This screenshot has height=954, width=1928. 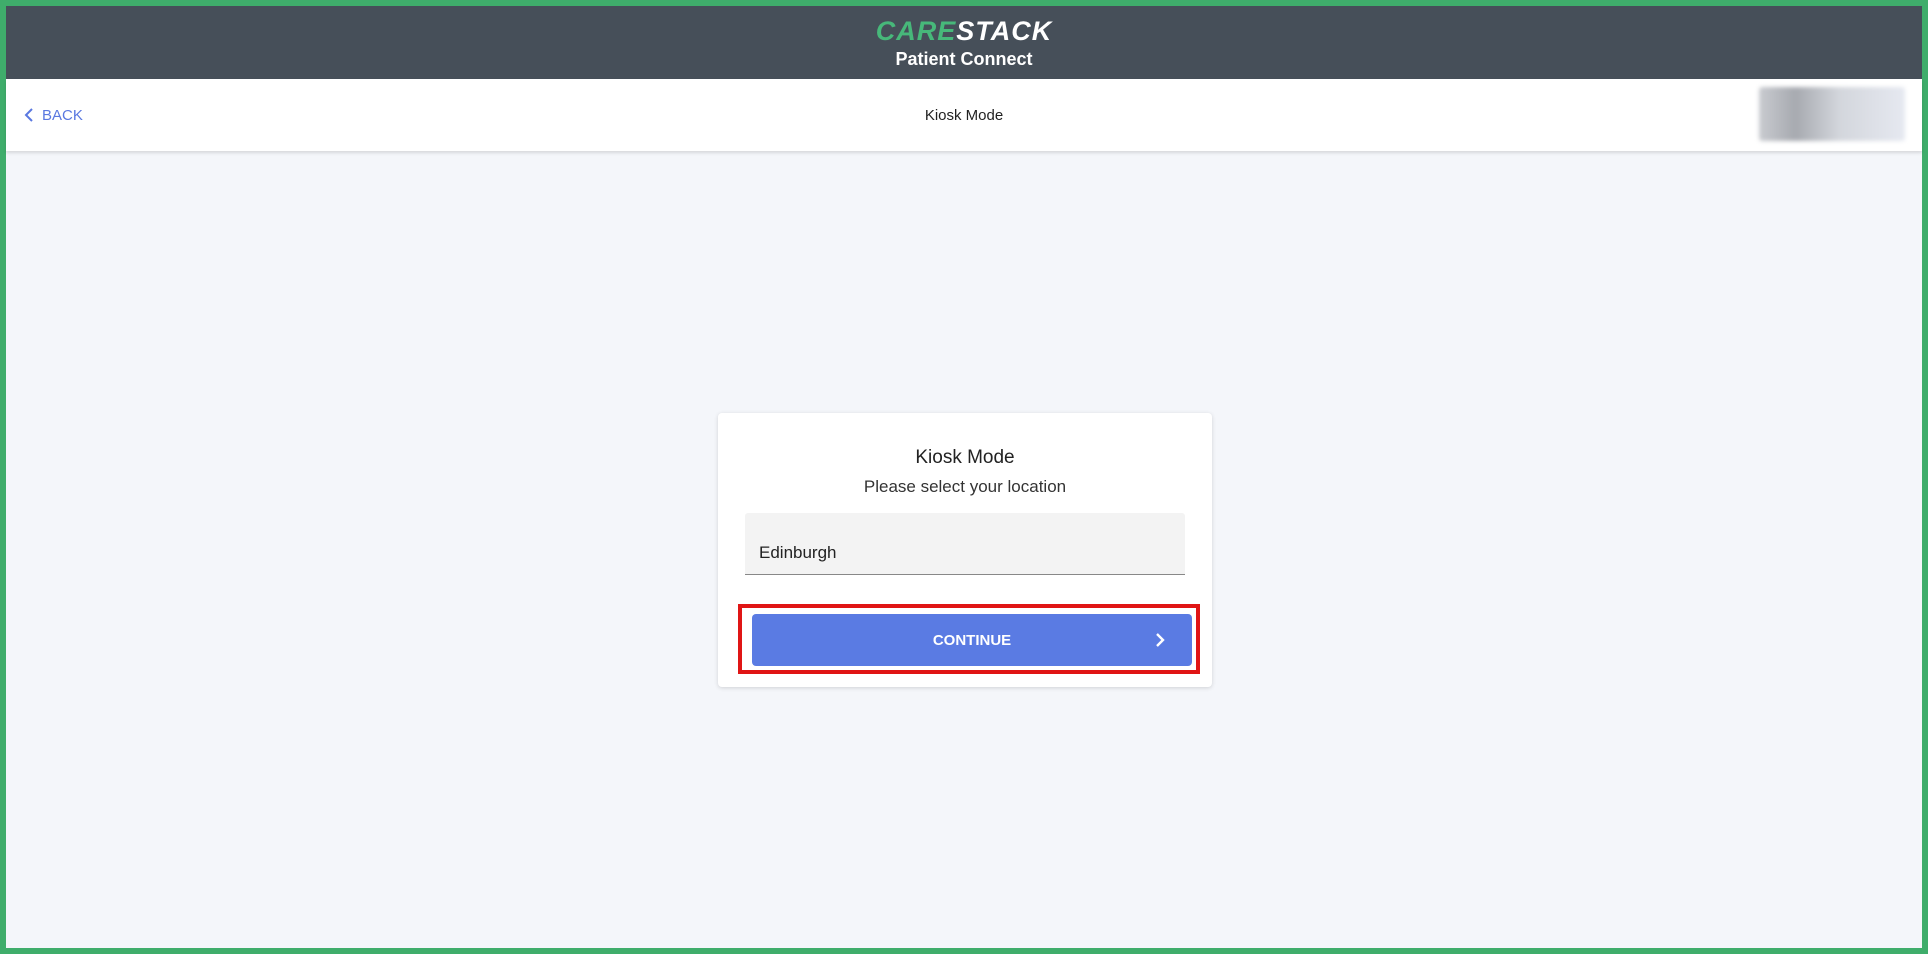 What do you see at coordinates (798, 552) in the screenshot?
I see `location-value: Edinburgh` at bounding box center [798, 552].